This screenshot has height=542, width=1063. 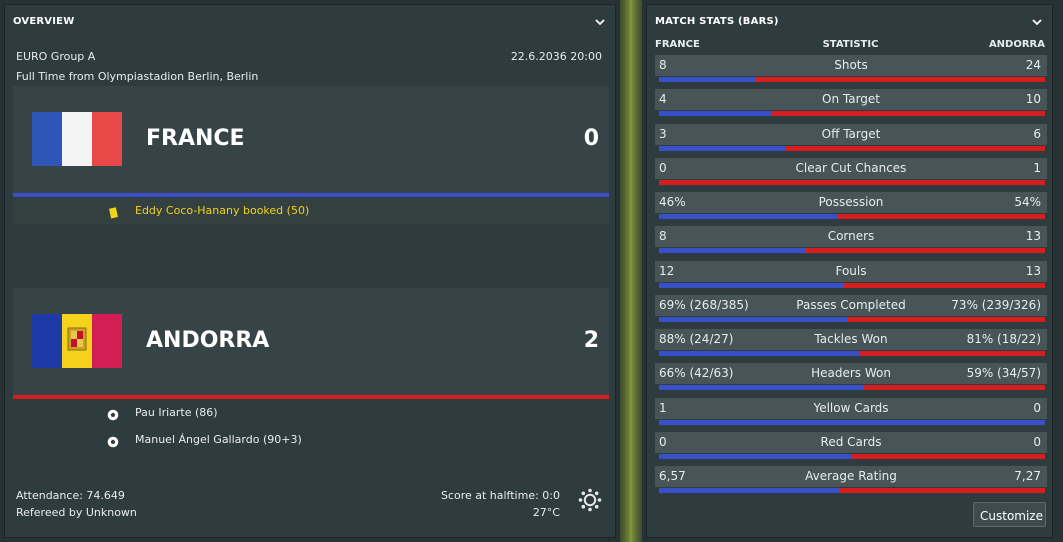 I want to click on stat-box: 8 Corners 13, so click(x=851, y=237).